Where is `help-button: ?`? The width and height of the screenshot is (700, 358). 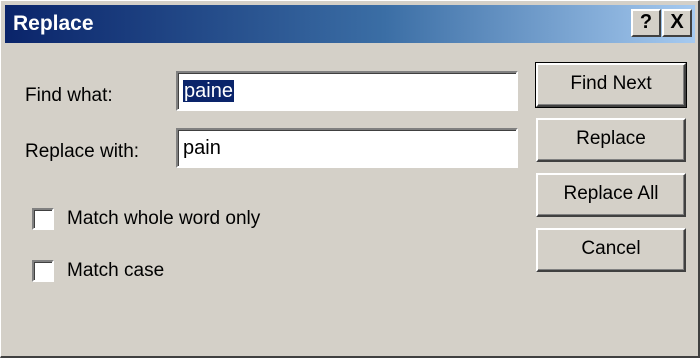
help-button: ? is located at coordinates (646, 23).